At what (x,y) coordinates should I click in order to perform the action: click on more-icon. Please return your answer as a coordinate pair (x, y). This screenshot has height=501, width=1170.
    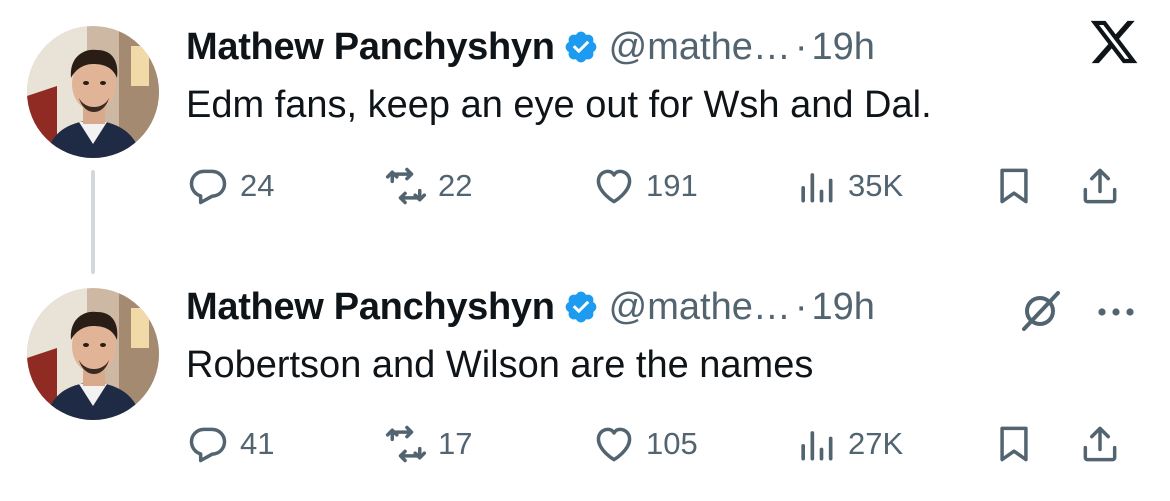
    Looking at the image, I should click on (1116, 312).